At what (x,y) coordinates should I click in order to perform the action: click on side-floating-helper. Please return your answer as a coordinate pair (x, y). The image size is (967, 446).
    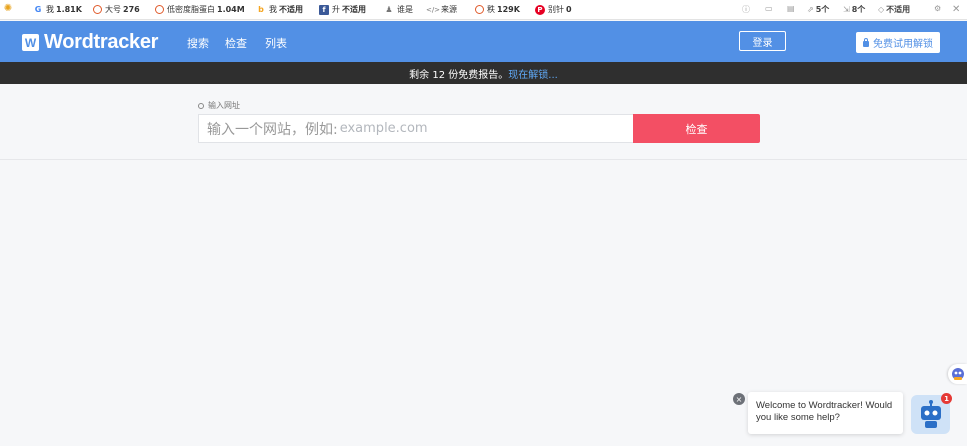
    Looking at the image, I should click on (957, 374).